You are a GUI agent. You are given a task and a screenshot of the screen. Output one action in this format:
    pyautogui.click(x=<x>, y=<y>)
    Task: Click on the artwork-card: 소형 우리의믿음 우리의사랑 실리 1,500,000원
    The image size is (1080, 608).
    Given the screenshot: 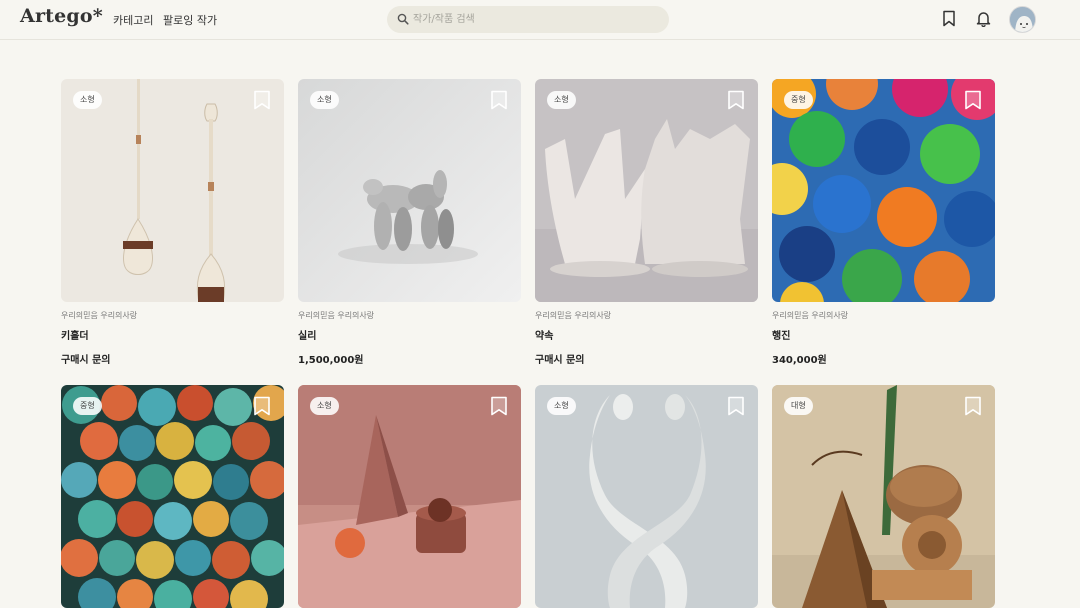 What is the action you would take?
    pyautogui.click(x=409, y=222)
    